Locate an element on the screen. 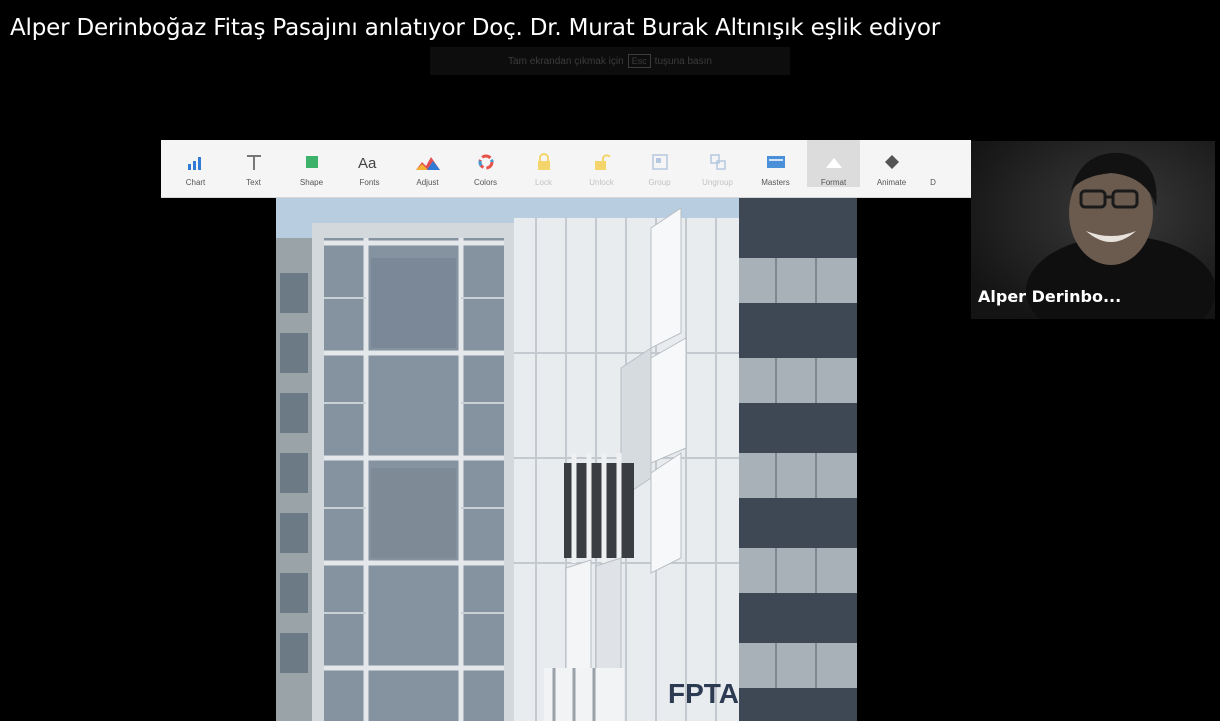 The height and width of the screenshot is (721, 1220). esc-key: Esc is located at coordinates (639, 61).